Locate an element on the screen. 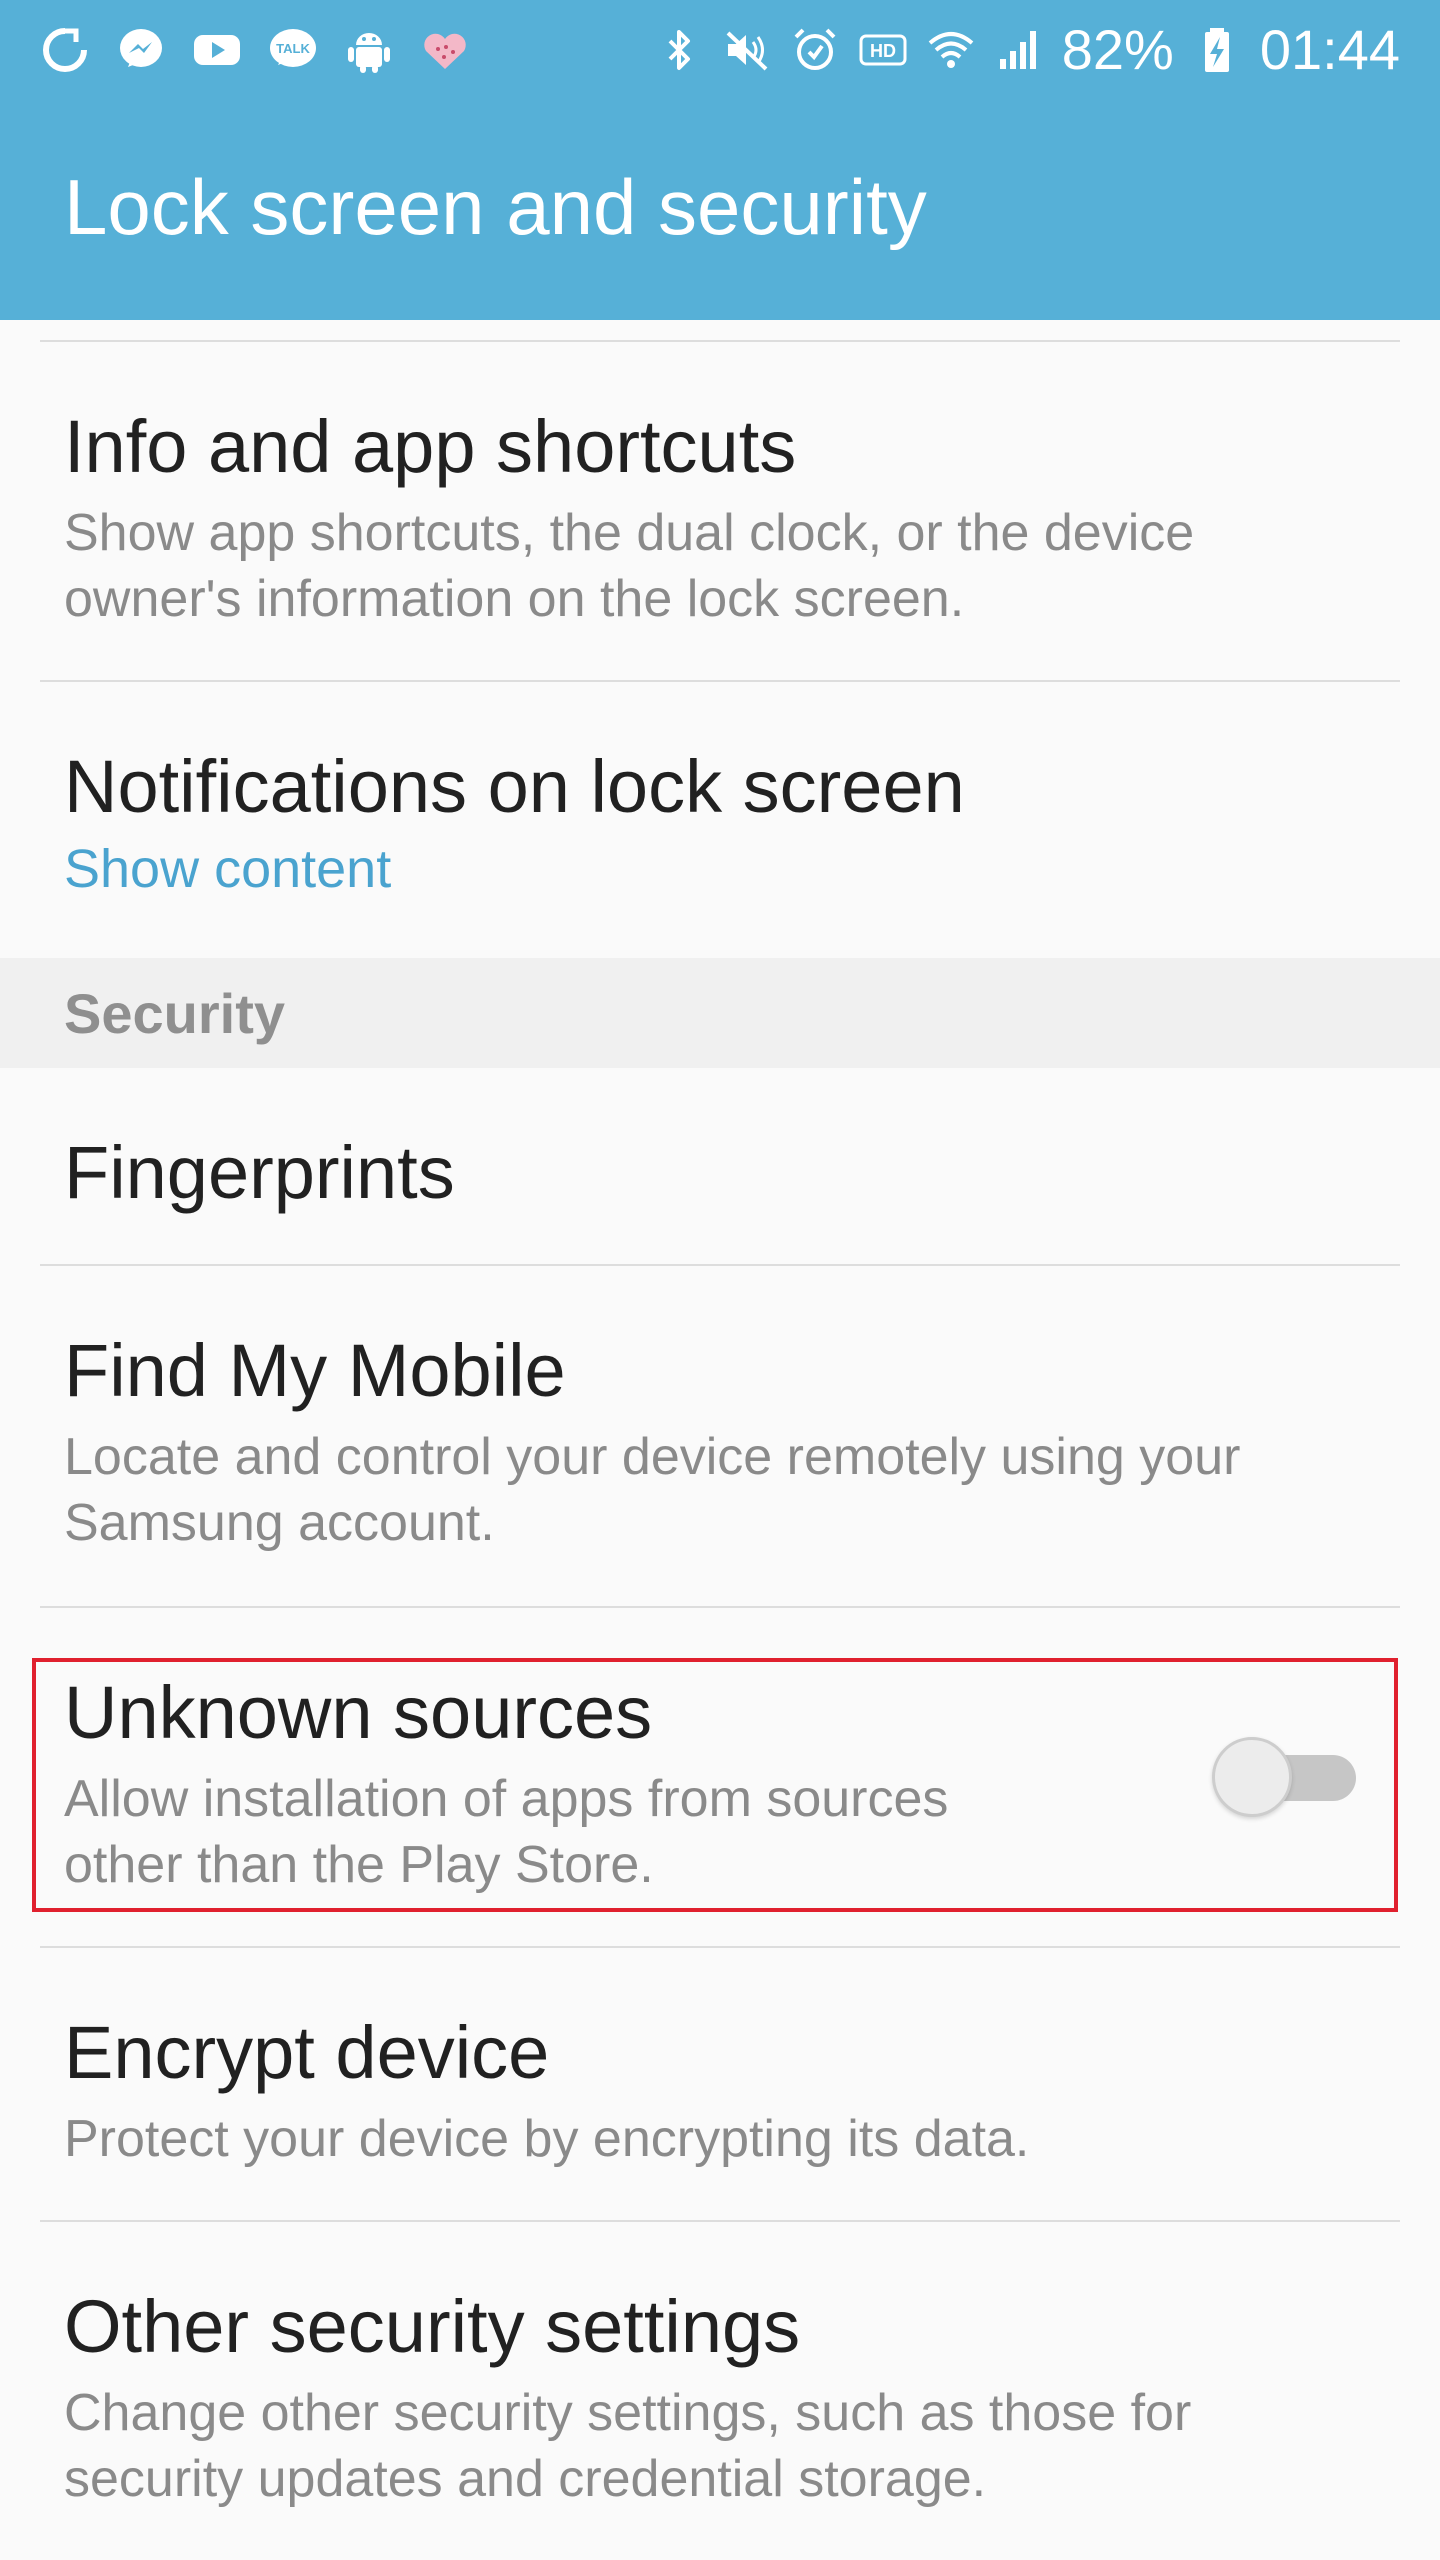 This screenshot has width=1440, height=2560. encrypt-device-title: Encrypt device is located at coordinates (307, 2052).